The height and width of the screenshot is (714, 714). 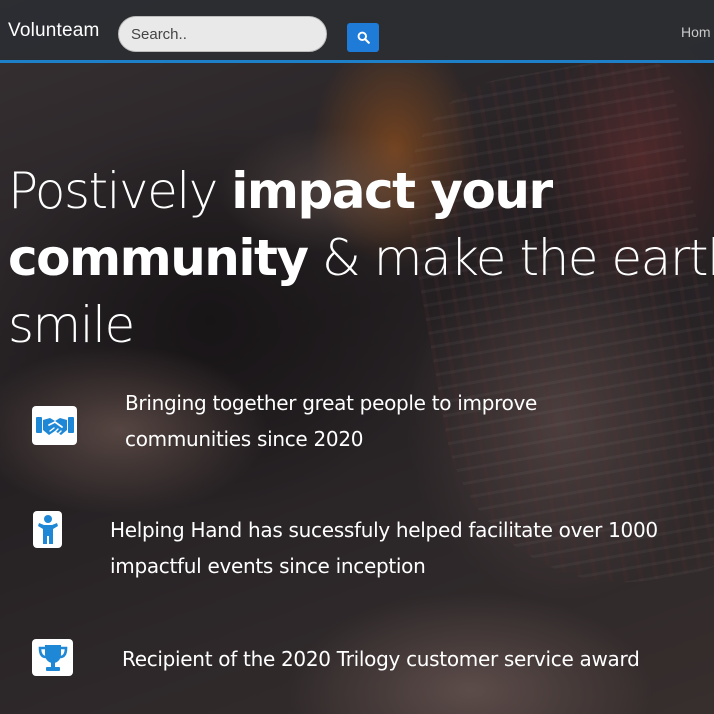 What do you see at coordinates (158, 258) in the screenshot?
I see `headline-bold-text: community` at bounding box center [158, 258].